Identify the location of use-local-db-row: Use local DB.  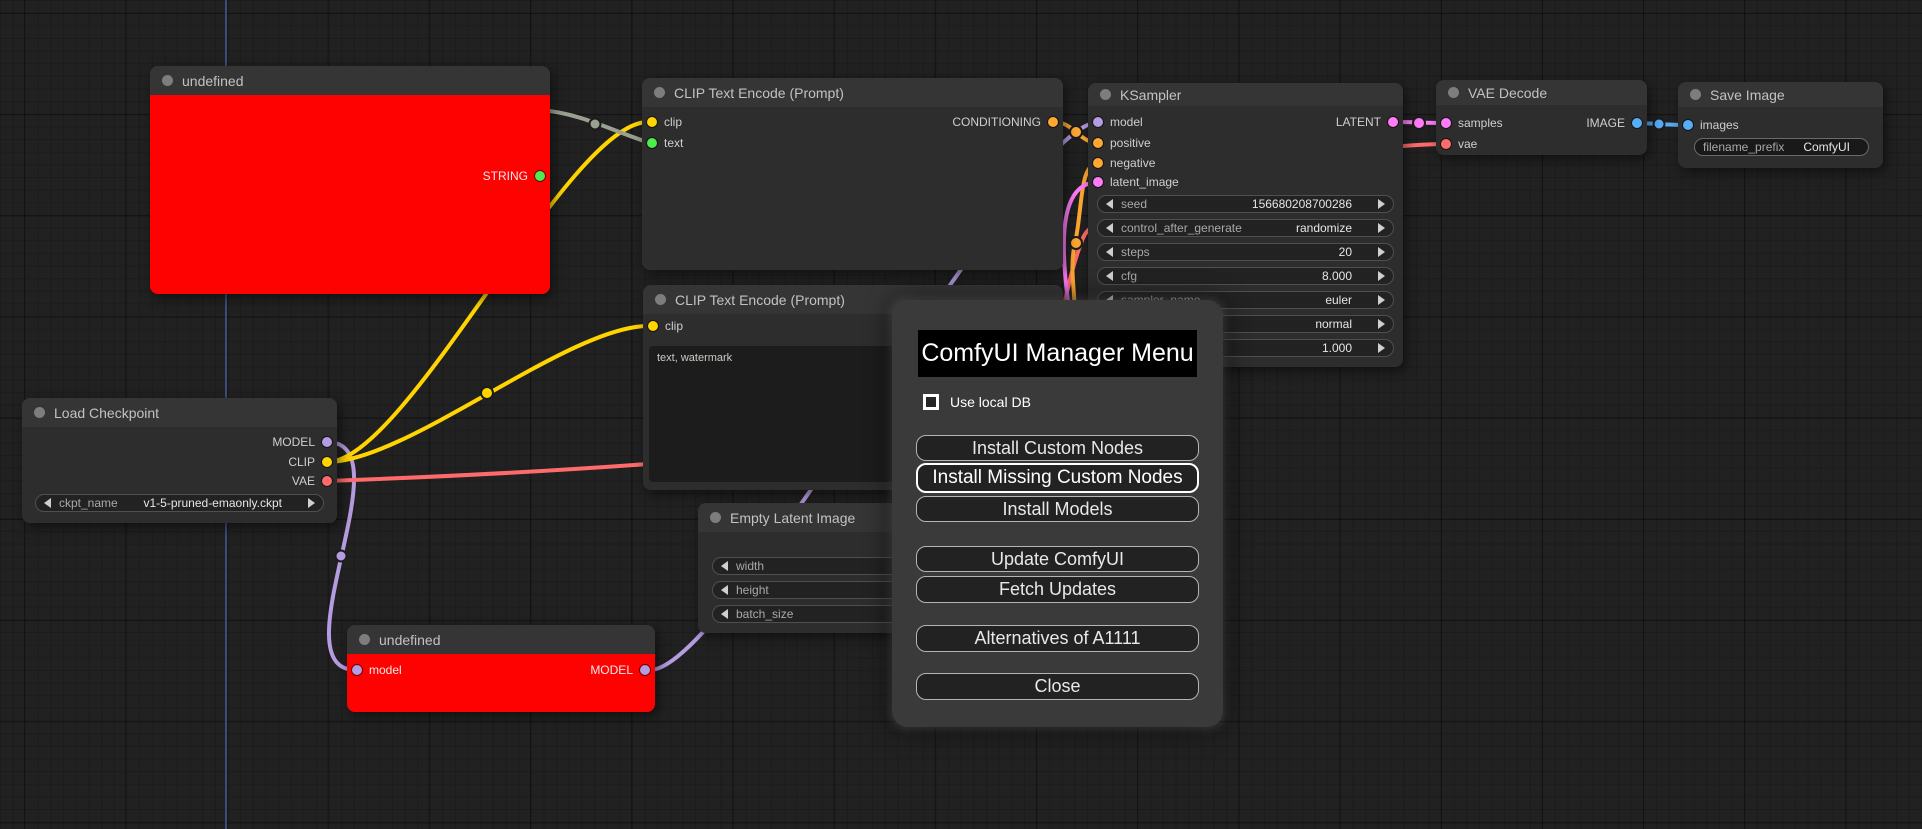
(977, 402).